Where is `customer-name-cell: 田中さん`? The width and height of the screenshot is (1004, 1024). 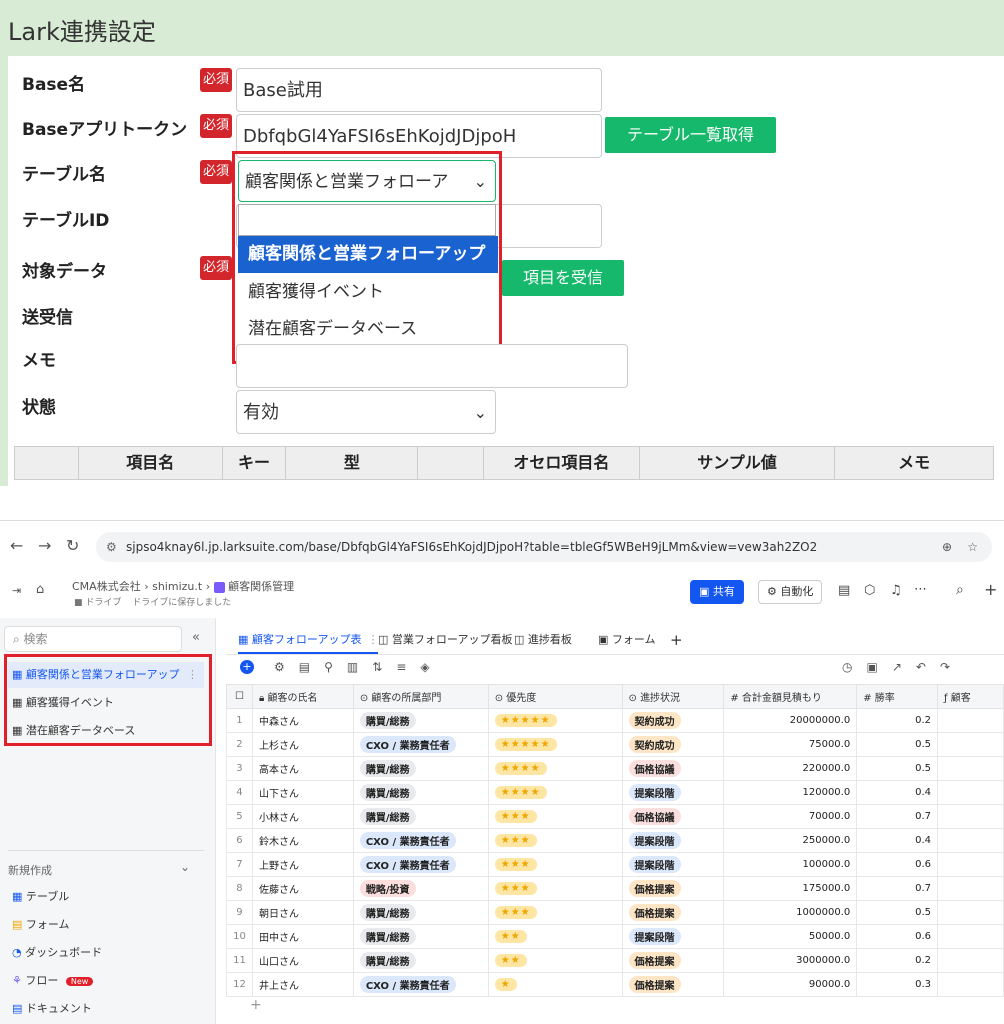 customer-name-cell: 田中さん is located at coordinates (302, 936).